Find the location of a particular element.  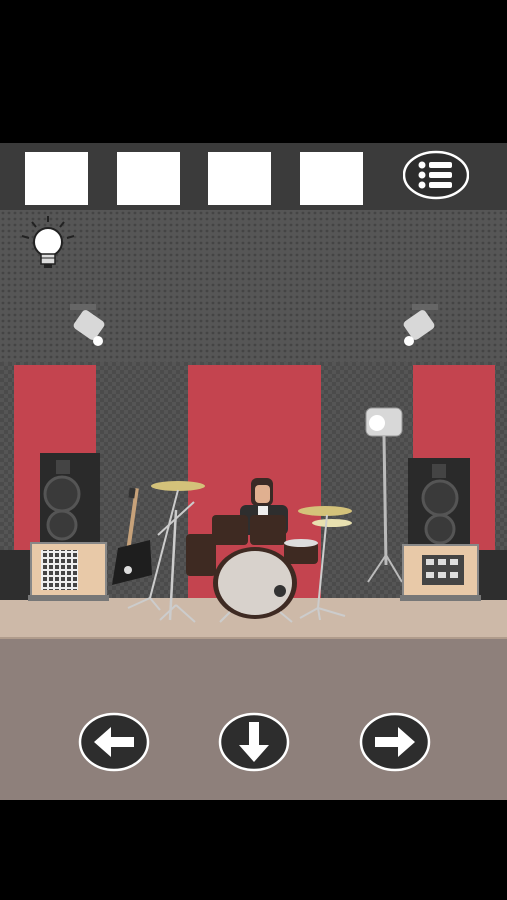

amplifier-right is located at coordinates (440, 572).